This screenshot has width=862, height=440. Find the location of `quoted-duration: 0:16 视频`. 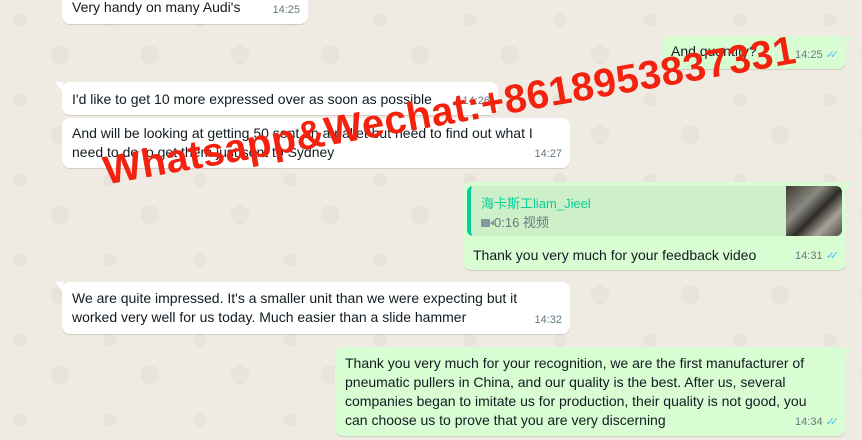

quoted-duration: 0:16 视频 is located at coordinates (521, 222).